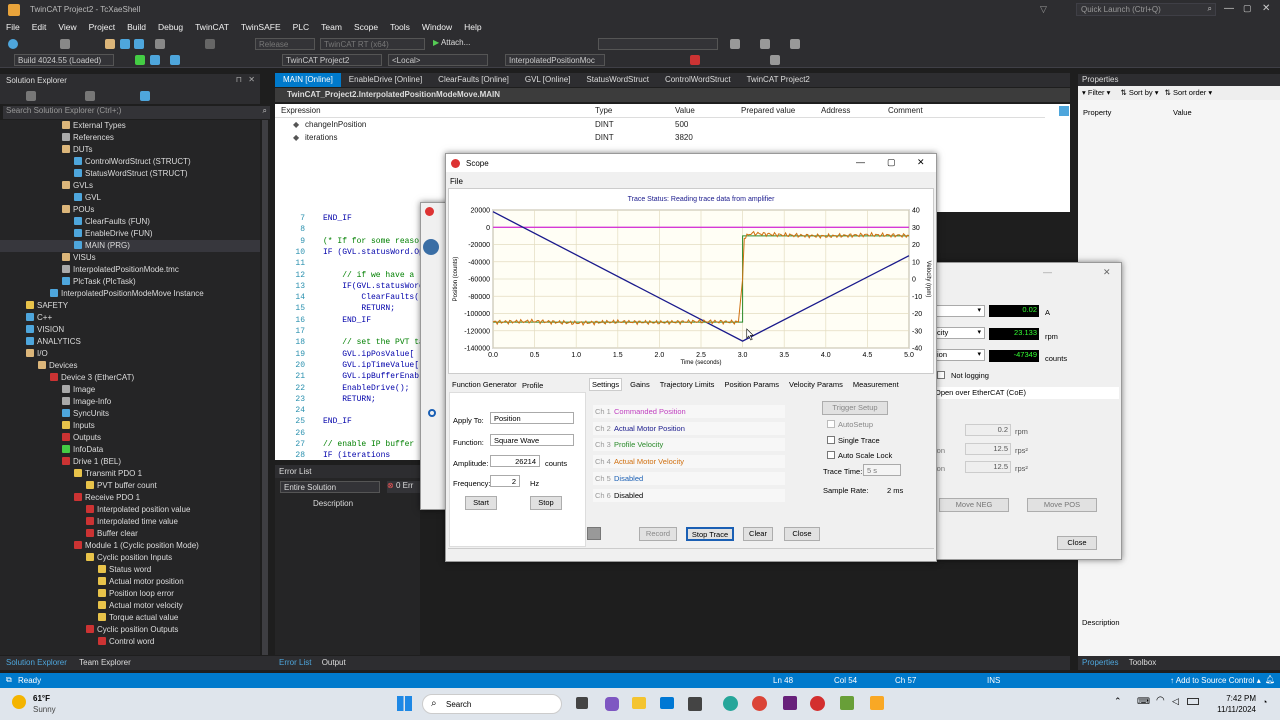 The image size is (1280, 720). Describe the element at coordinates (689, 445) in the screenshot. I see `channel-row: Ch 3 Profile Velocity` at that location.